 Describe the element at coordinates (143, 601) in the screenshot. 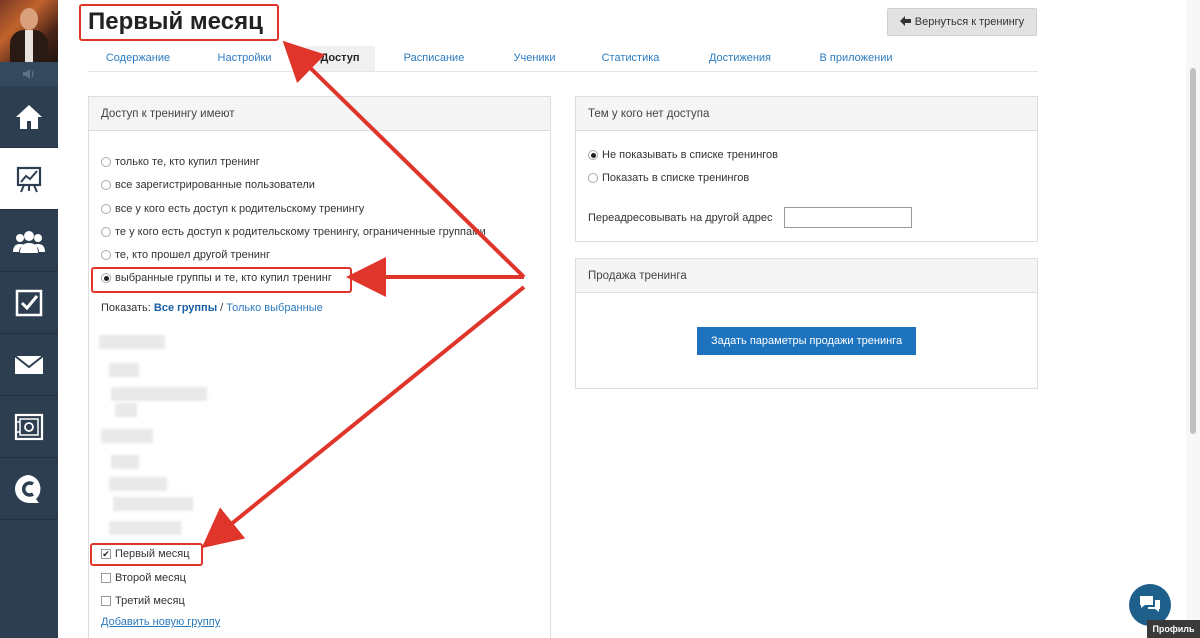

I see `group-item-third-month: Третий месяц` at that location.